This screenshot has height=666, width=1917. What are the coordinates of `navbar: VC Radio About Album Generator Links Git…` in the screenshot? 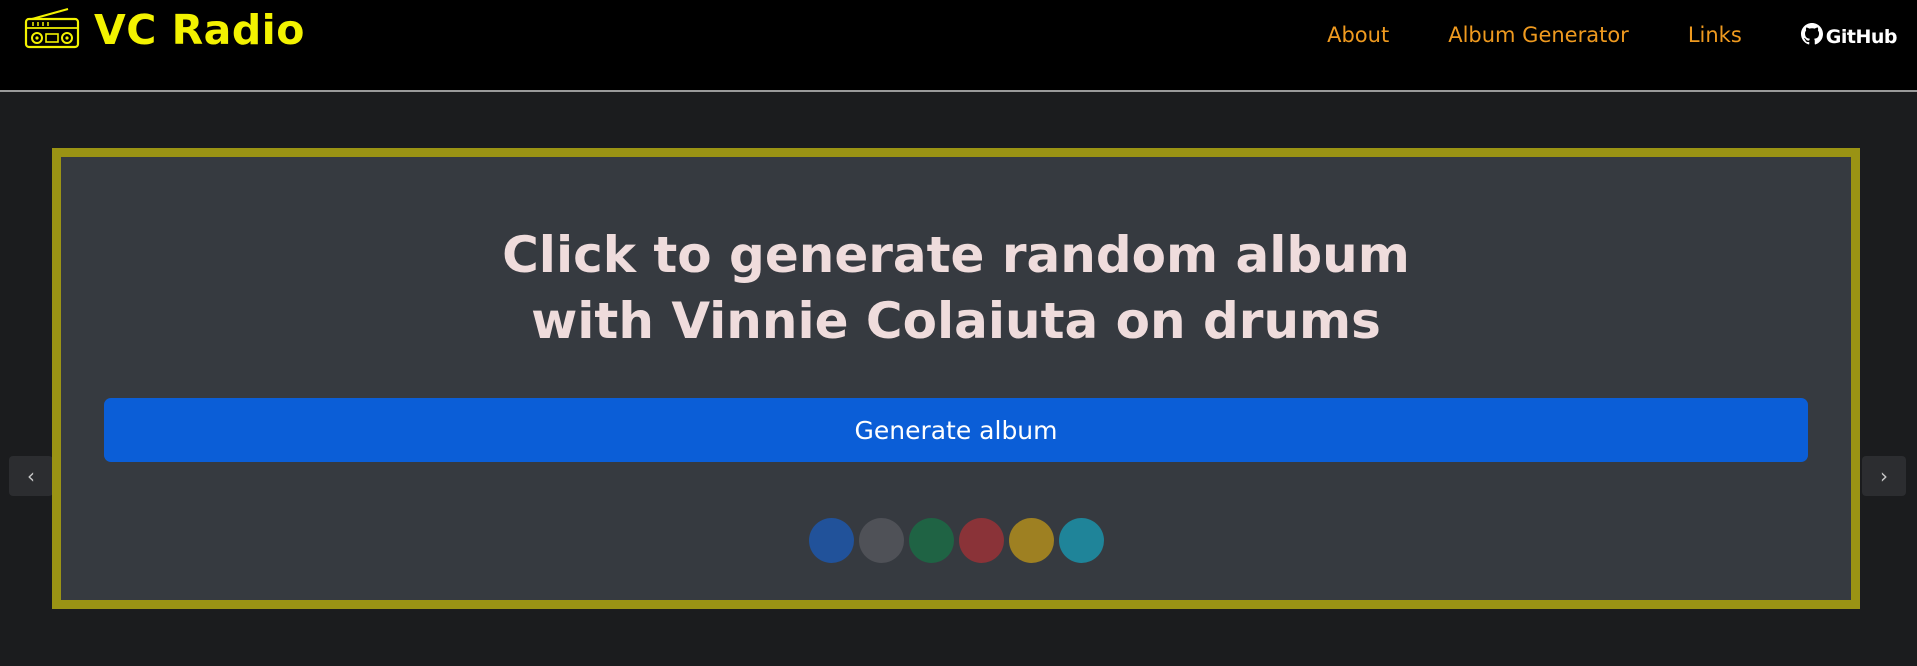 It's located at (958, 46).